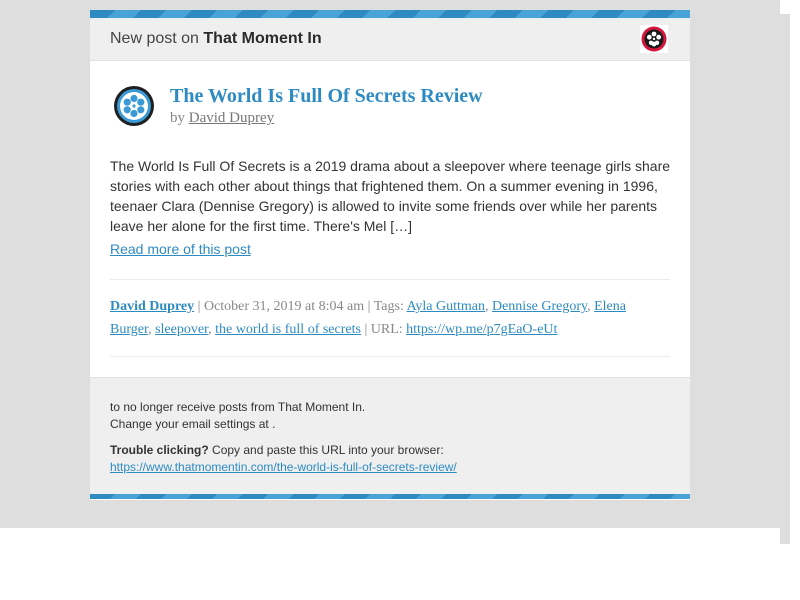 This screenshot has width=800, height=600. I want to click on post-title-link: The World Is Full Of Secrets Review, so click(326, 96).